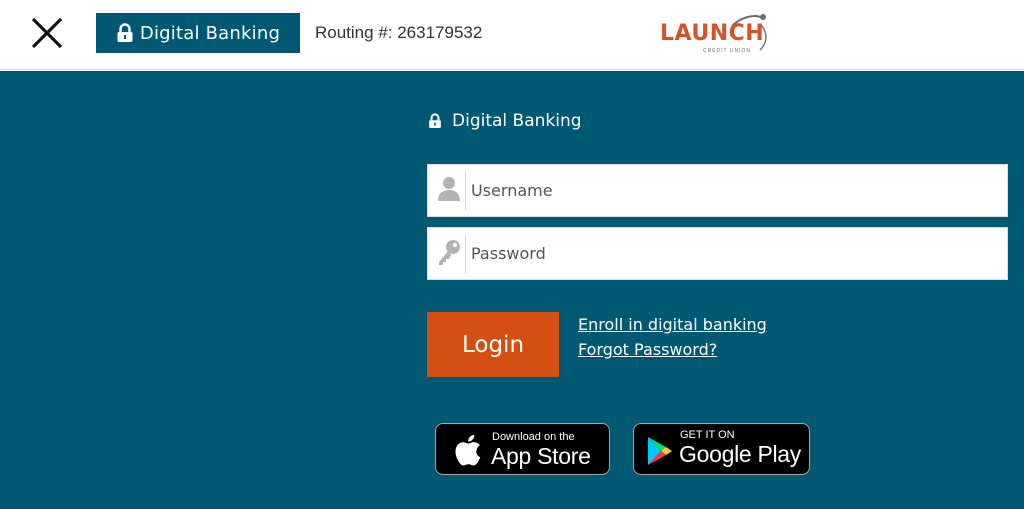  I want to click on logo-wordmark: LAUNCH, so click(712, 33).